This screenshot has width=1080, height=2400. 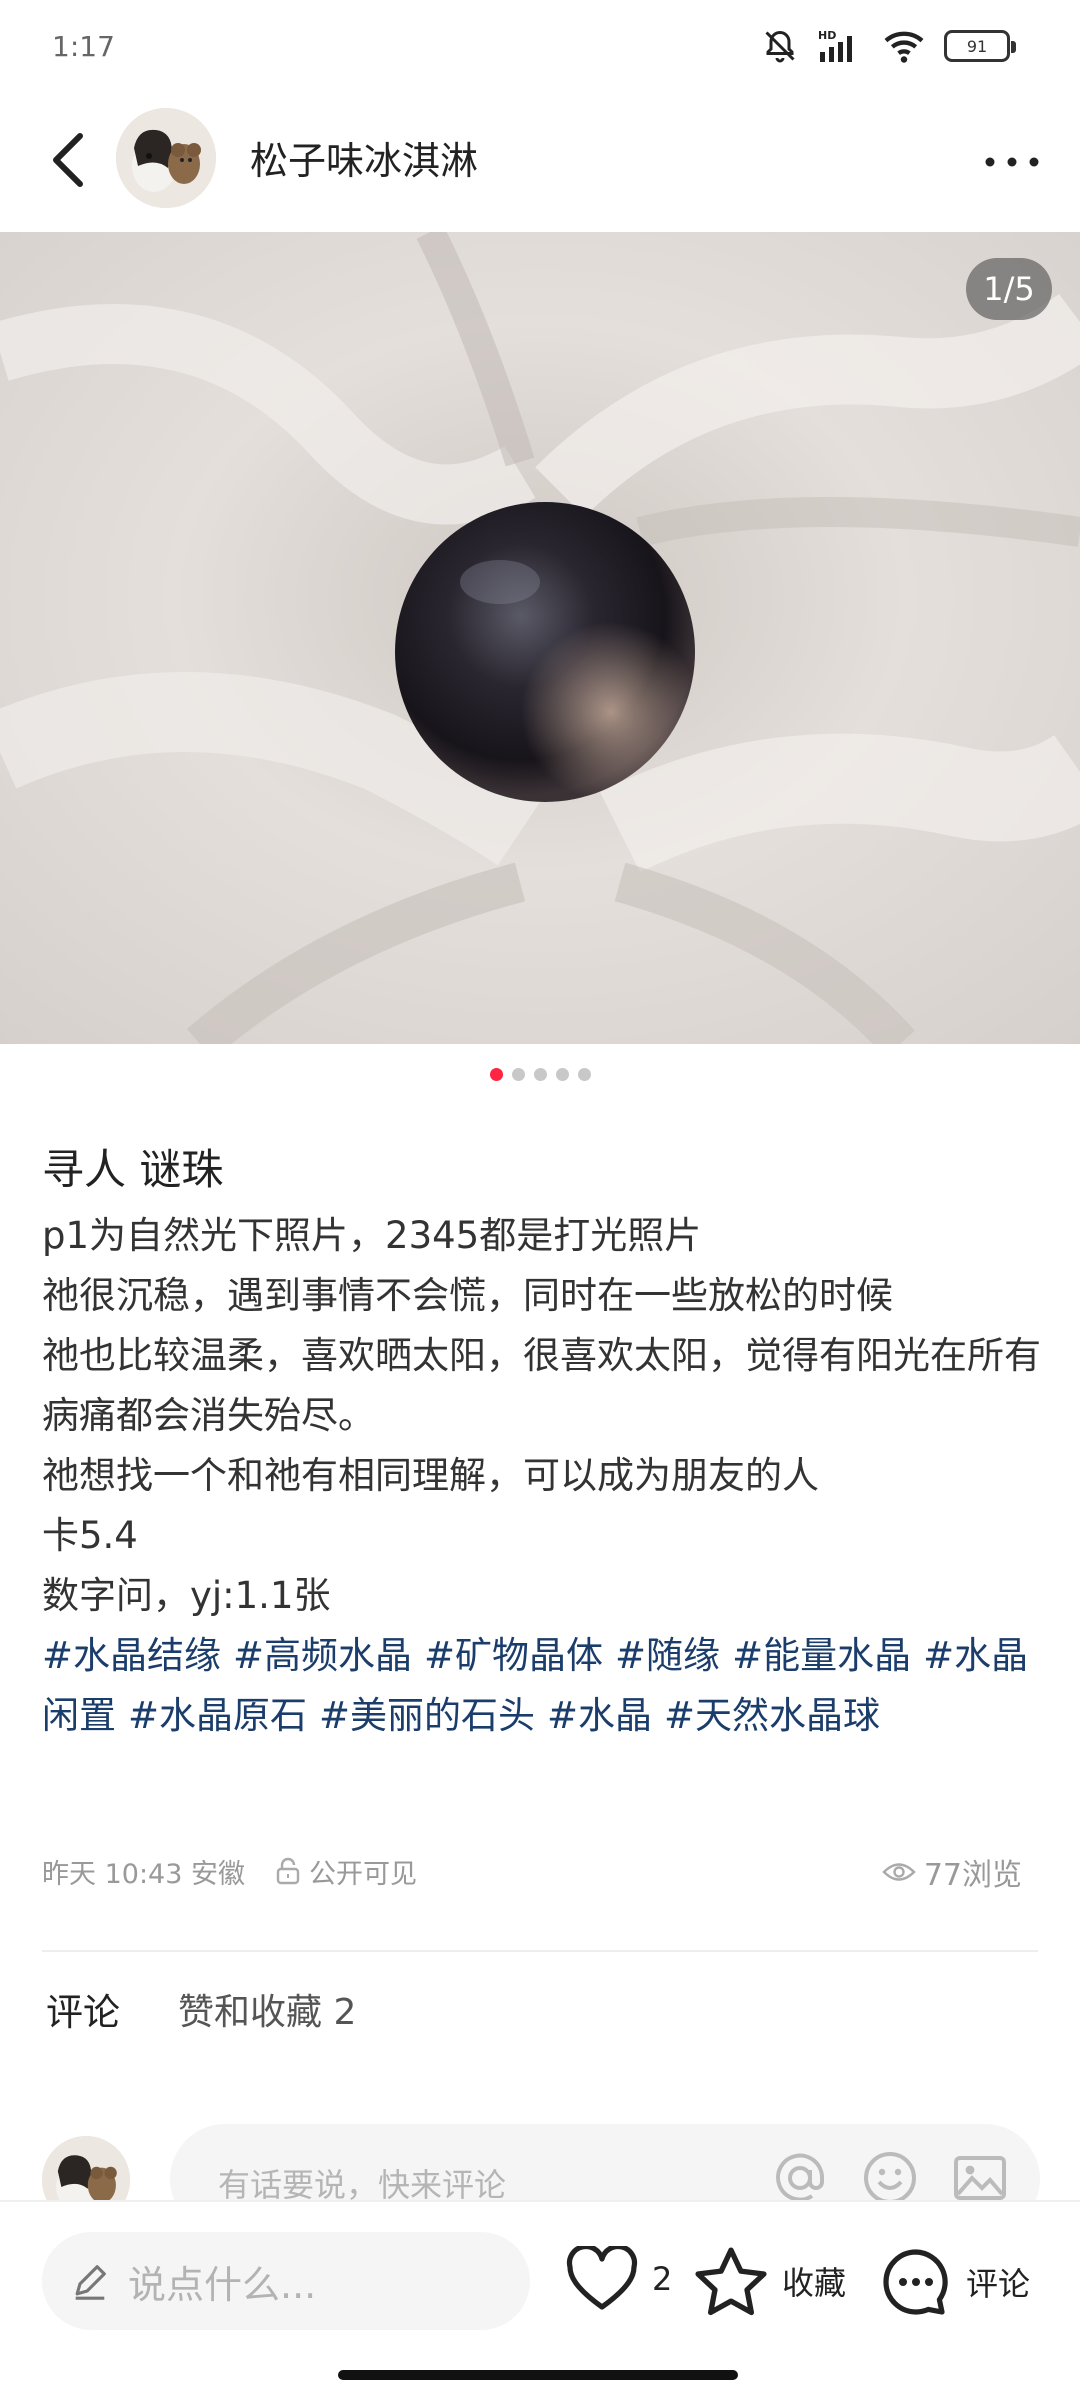 What do you see at coordinates (955, 2282) in the screenshot?
I see `comment-button: 评论` at bounding box center [955, 2282].